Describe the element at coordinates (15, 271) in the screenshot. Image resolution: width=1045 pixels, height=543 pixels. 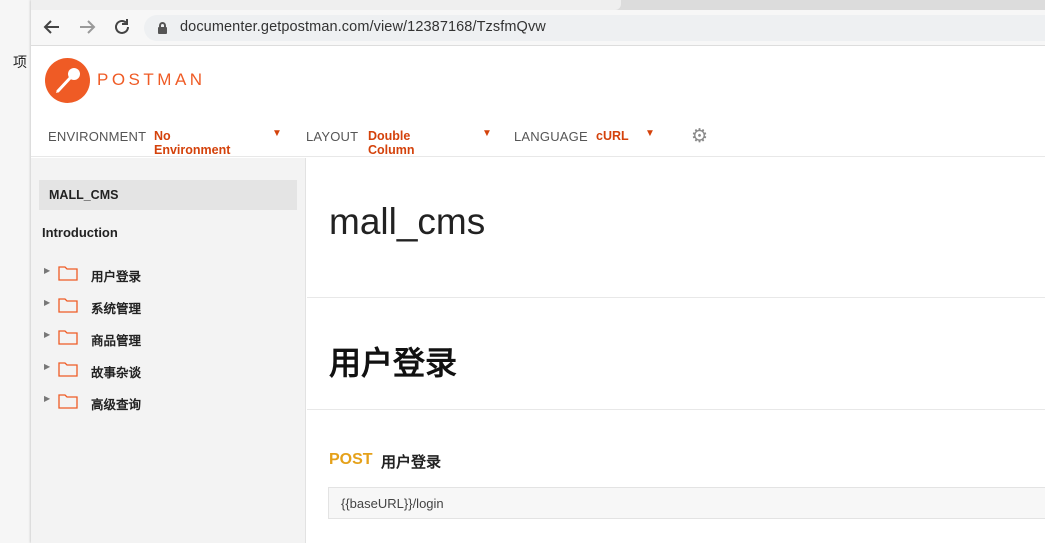
I see `background-window-edge: 项` at that location.